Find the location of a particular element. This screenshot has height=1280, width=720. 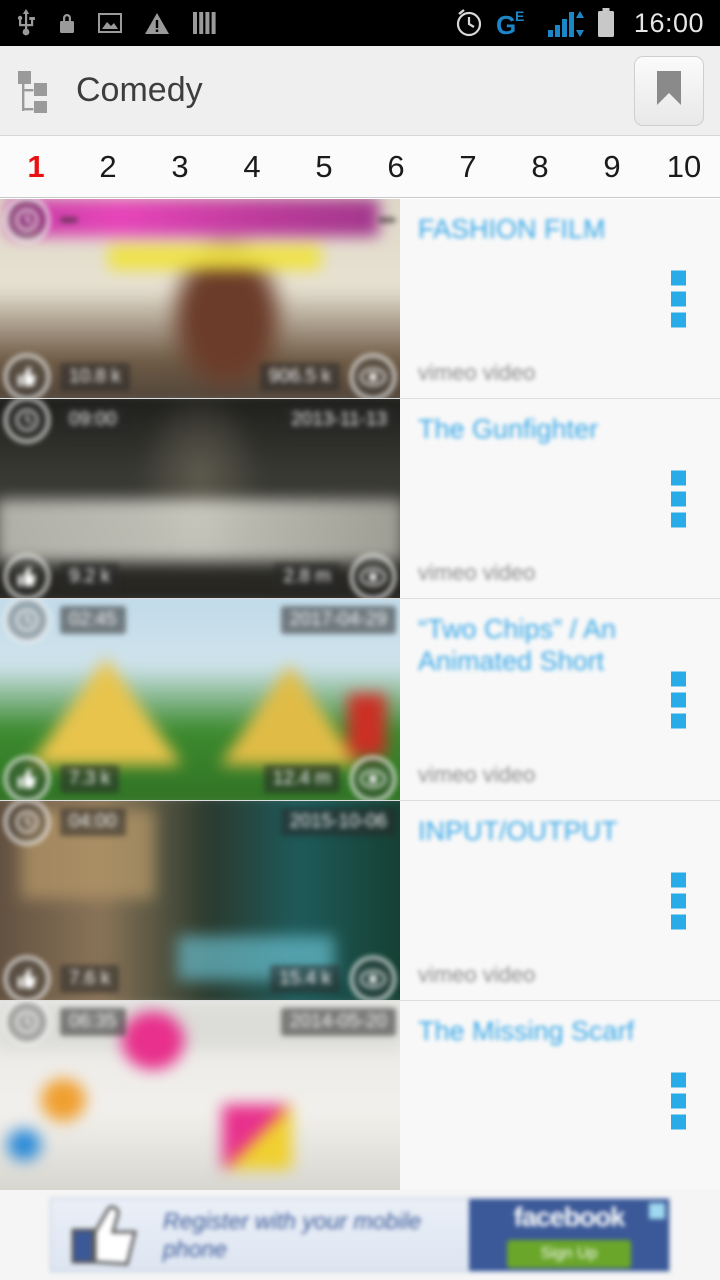

thumbnail-bottom-overlay: 10.8 k 906.5 k is located at coordinates (200, 376).